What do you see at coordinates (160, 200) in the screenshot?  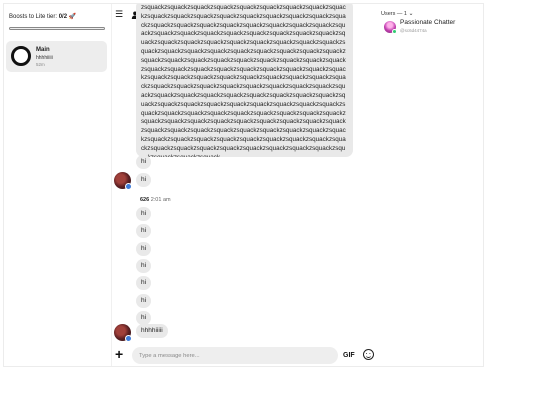 I see `message-time: 2:01 am` at bounding box center [160, 200].